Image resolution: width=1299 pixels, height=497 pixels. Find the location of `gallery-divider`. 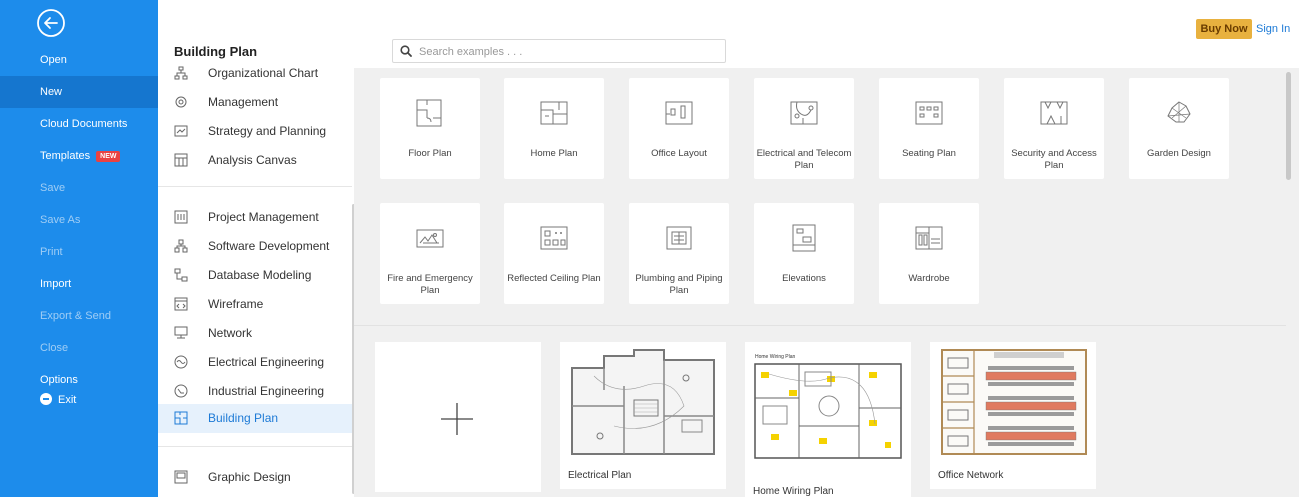

gallery-divider is located at coordinates (820, 325).